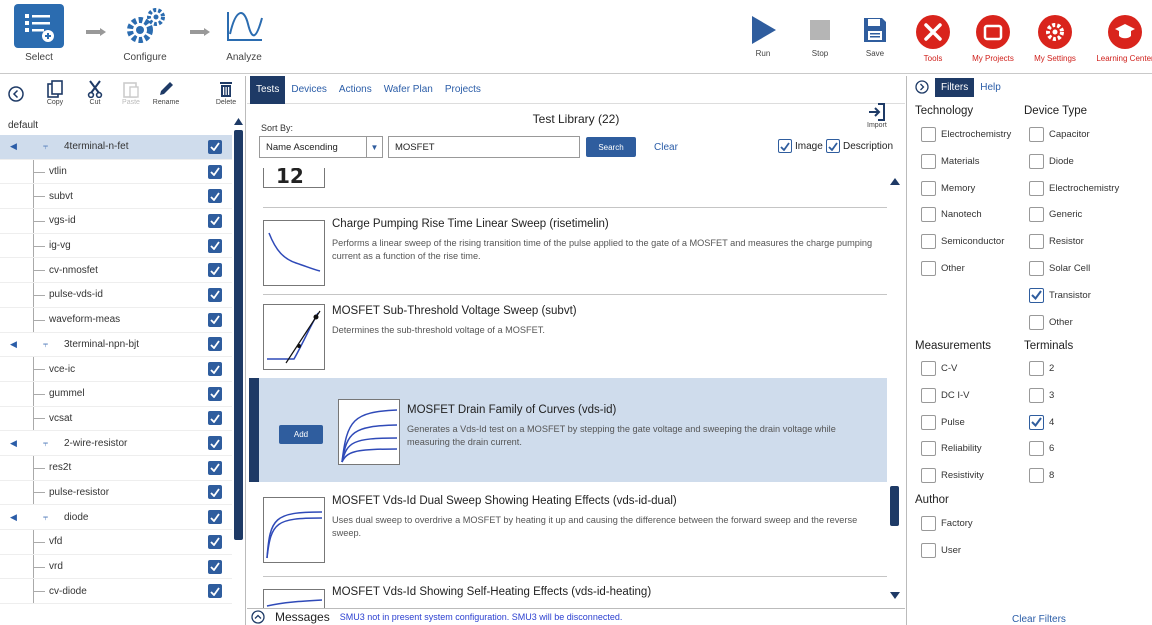  What do you see at coordinates (116, 320) in the screenshot?
I see `tree-test-item: waveform-meas` at bounding box center [116, 320].